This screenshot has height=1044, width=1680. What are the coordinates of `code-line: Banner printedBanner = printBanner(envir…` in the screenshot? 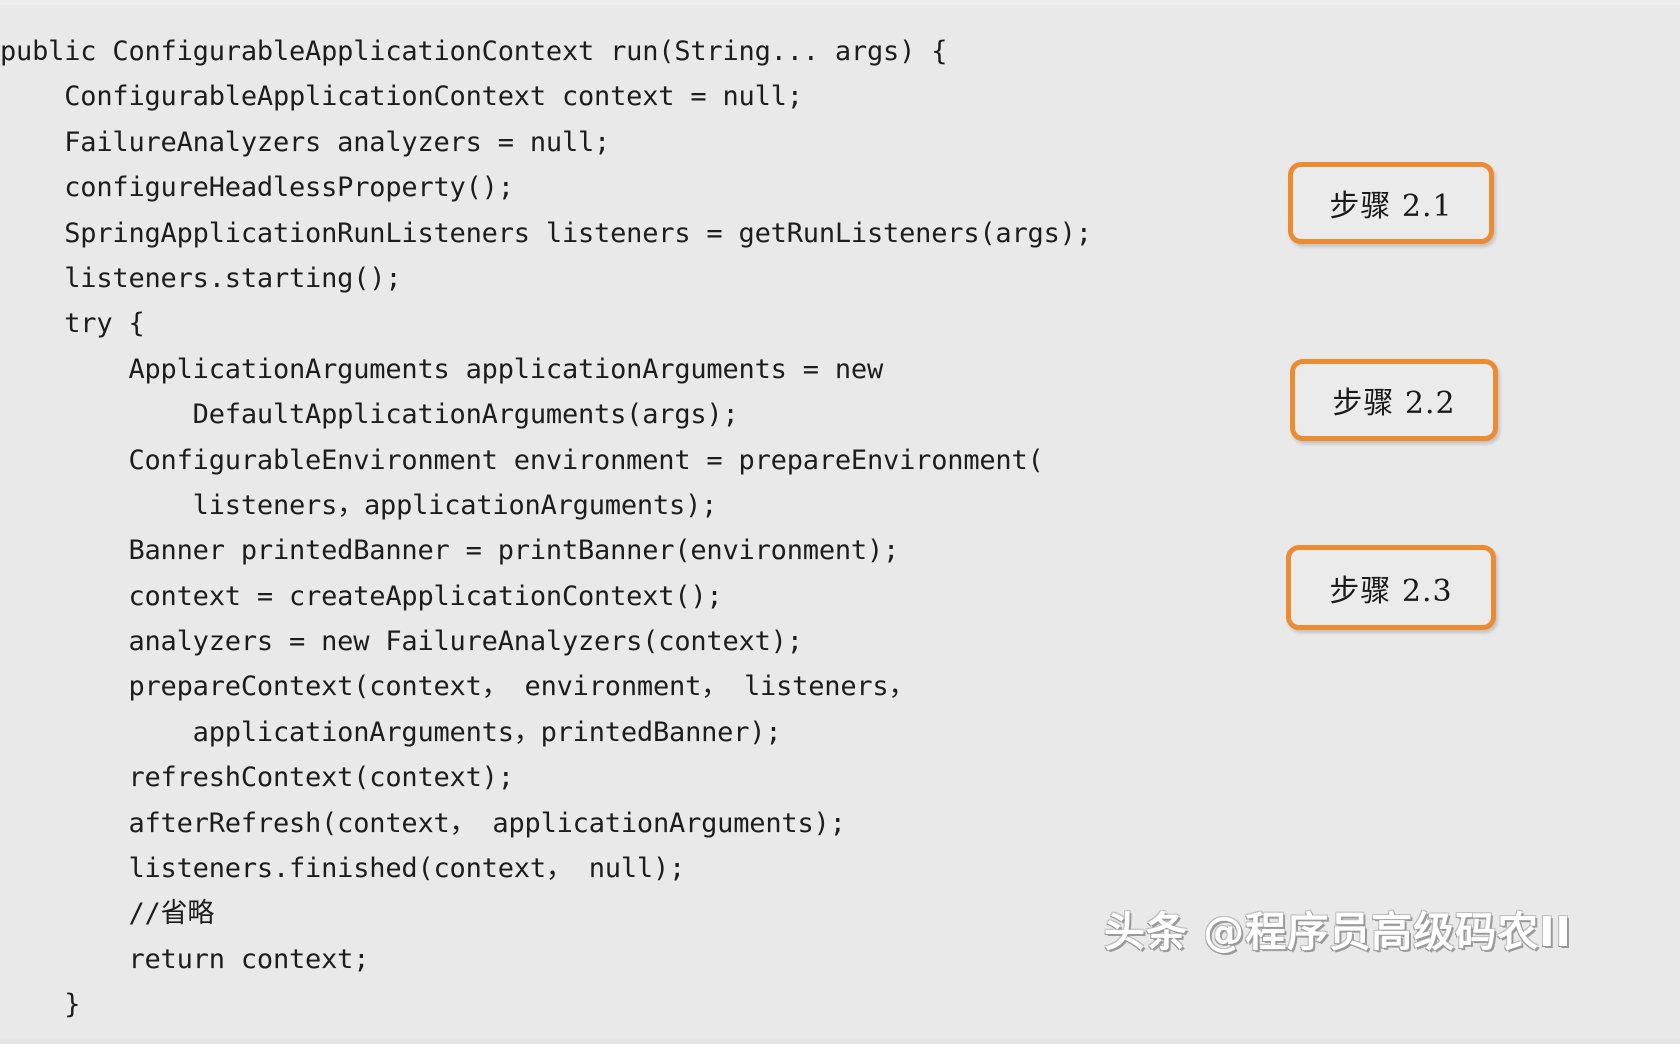 It's located at (450, 551).